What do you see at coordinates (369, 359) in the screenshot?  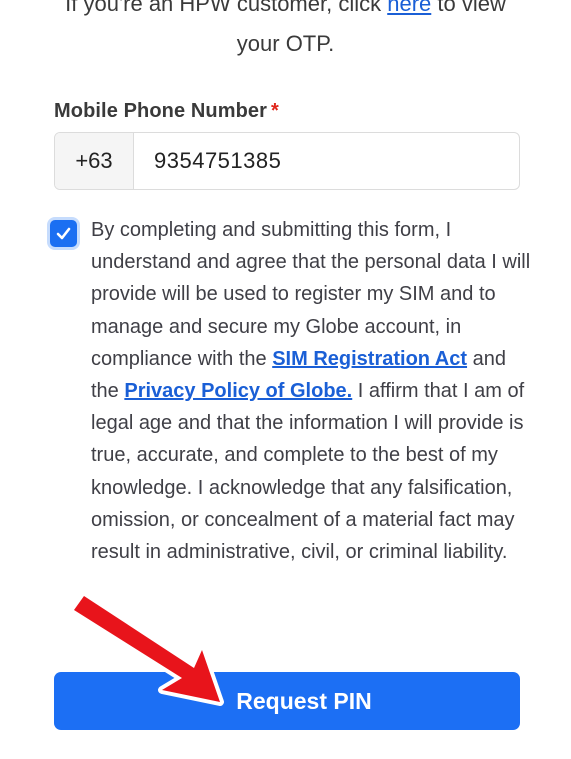 I see `sim-registration-act-link: SIM Registration Act` at bounding box center [369, 359].